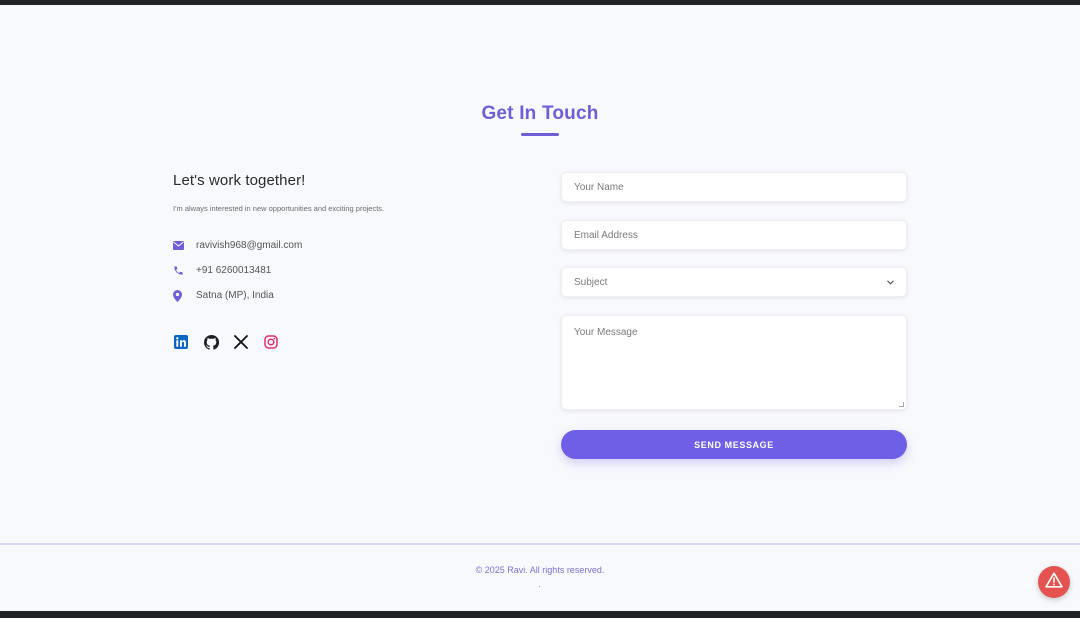 The height and width of the screenshot is (618, 1080). I want to click on name-input: Your Name, so click(734, 187).